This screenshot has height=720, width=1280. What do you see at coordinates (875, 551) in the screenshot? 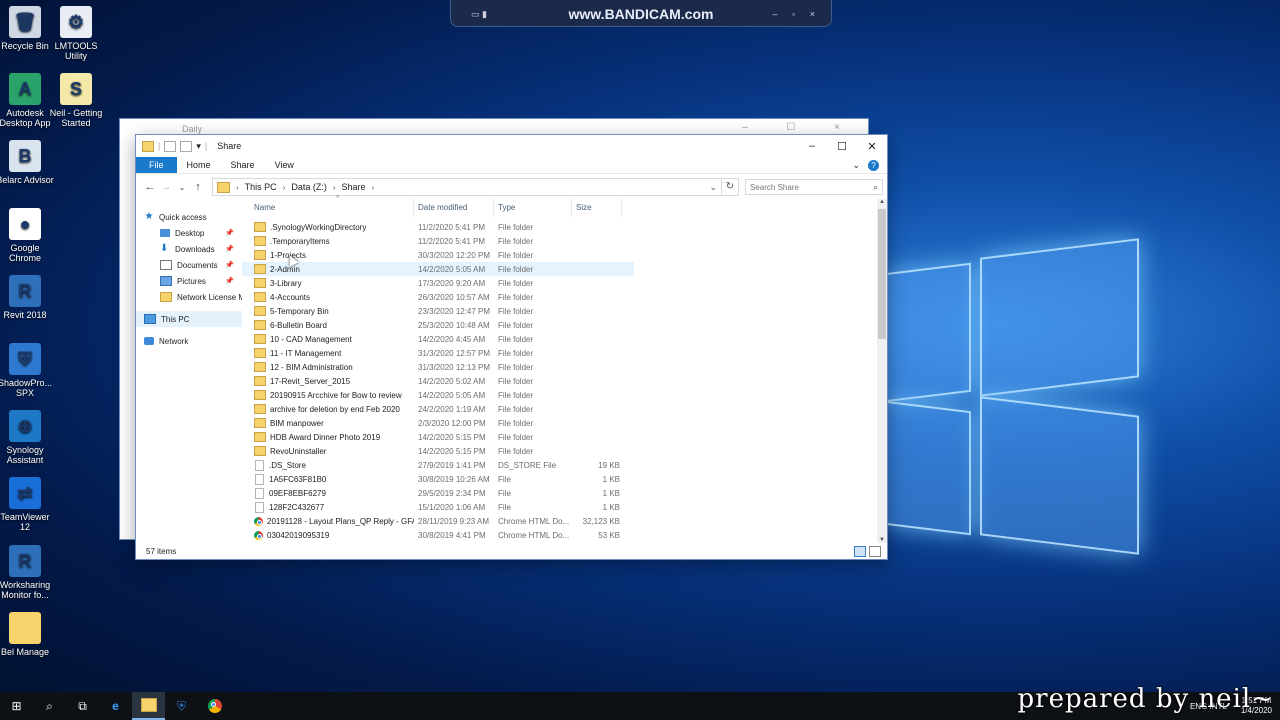
I see `large-icons-view-icon` at bounding box center [875, 551].